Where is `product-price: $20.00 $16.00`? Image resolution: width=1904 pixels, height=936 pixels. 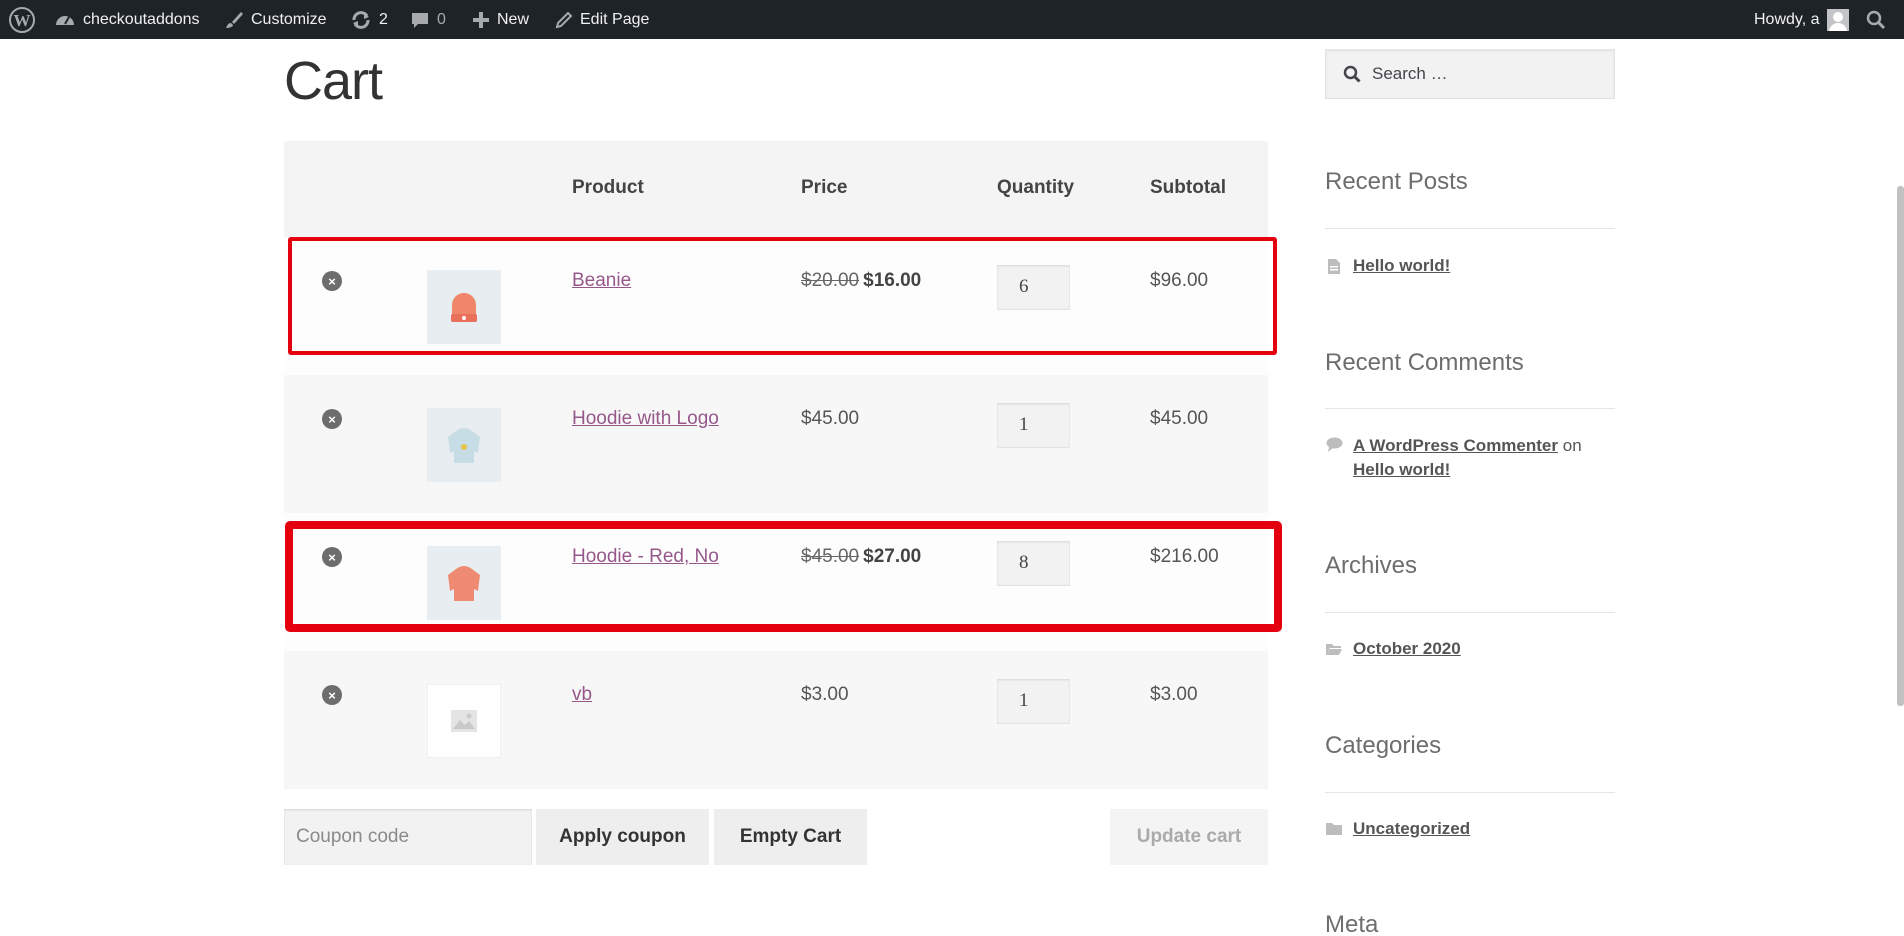
product-price: $20.00 $16.00 is located at coordinates (861, 281).